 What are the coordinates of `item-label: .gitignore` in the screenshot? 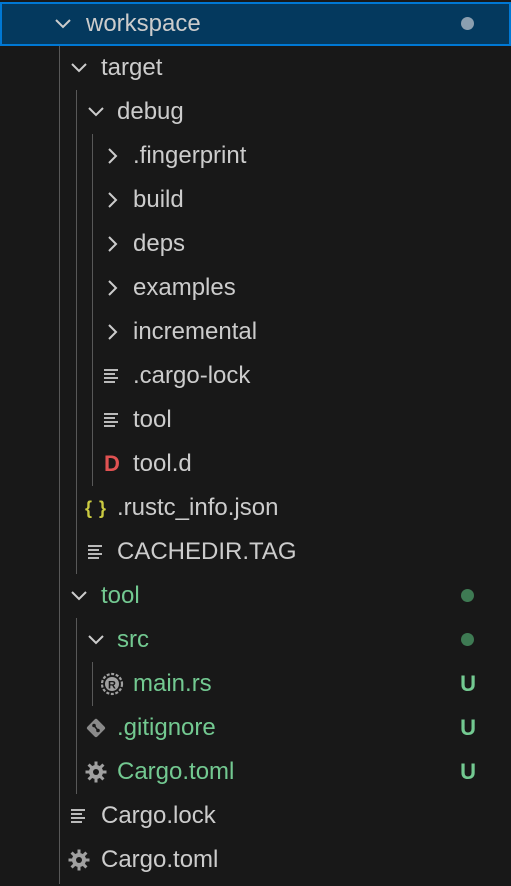 It's located at (166, 727).